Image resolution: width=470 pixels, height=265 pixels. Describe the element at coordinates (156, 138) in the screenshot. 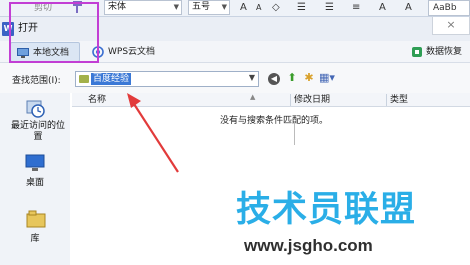

I see `arrow-shaft` at that location.